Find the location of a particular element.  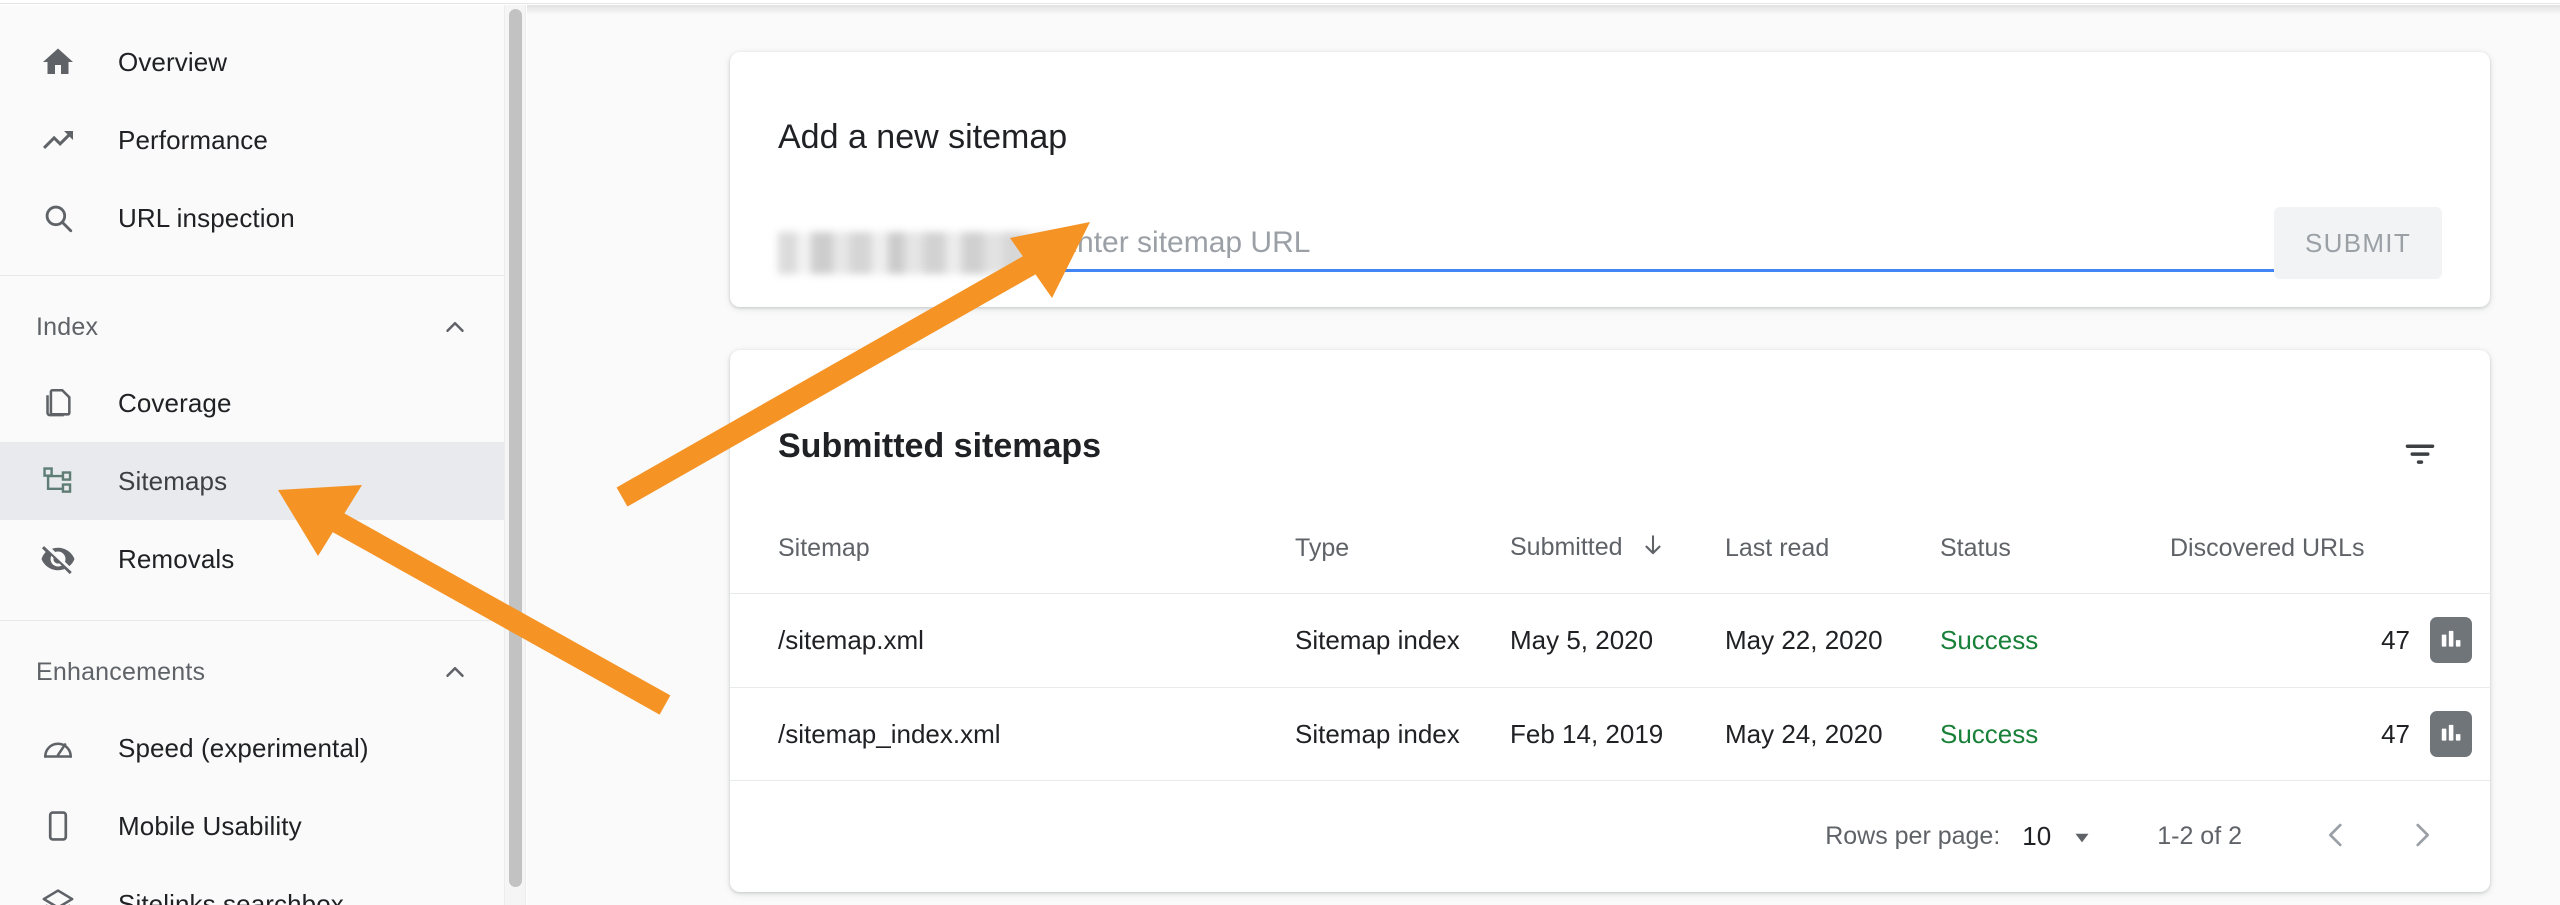

previous-page-button is located at coordinates (2336, 837).